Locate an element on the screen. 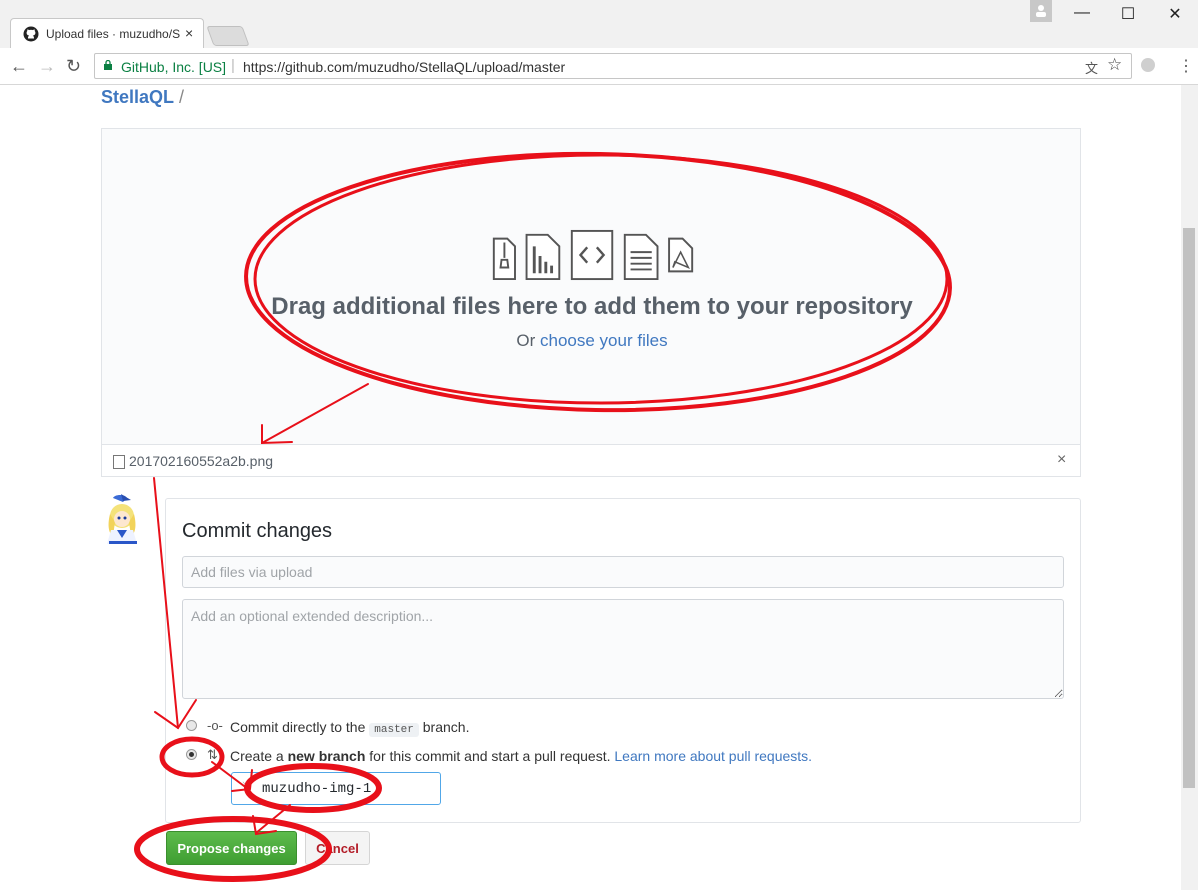 This screenshot has height=890, width=1198. breadcrumb: StellaQL / is located at coordinates (142, 97).